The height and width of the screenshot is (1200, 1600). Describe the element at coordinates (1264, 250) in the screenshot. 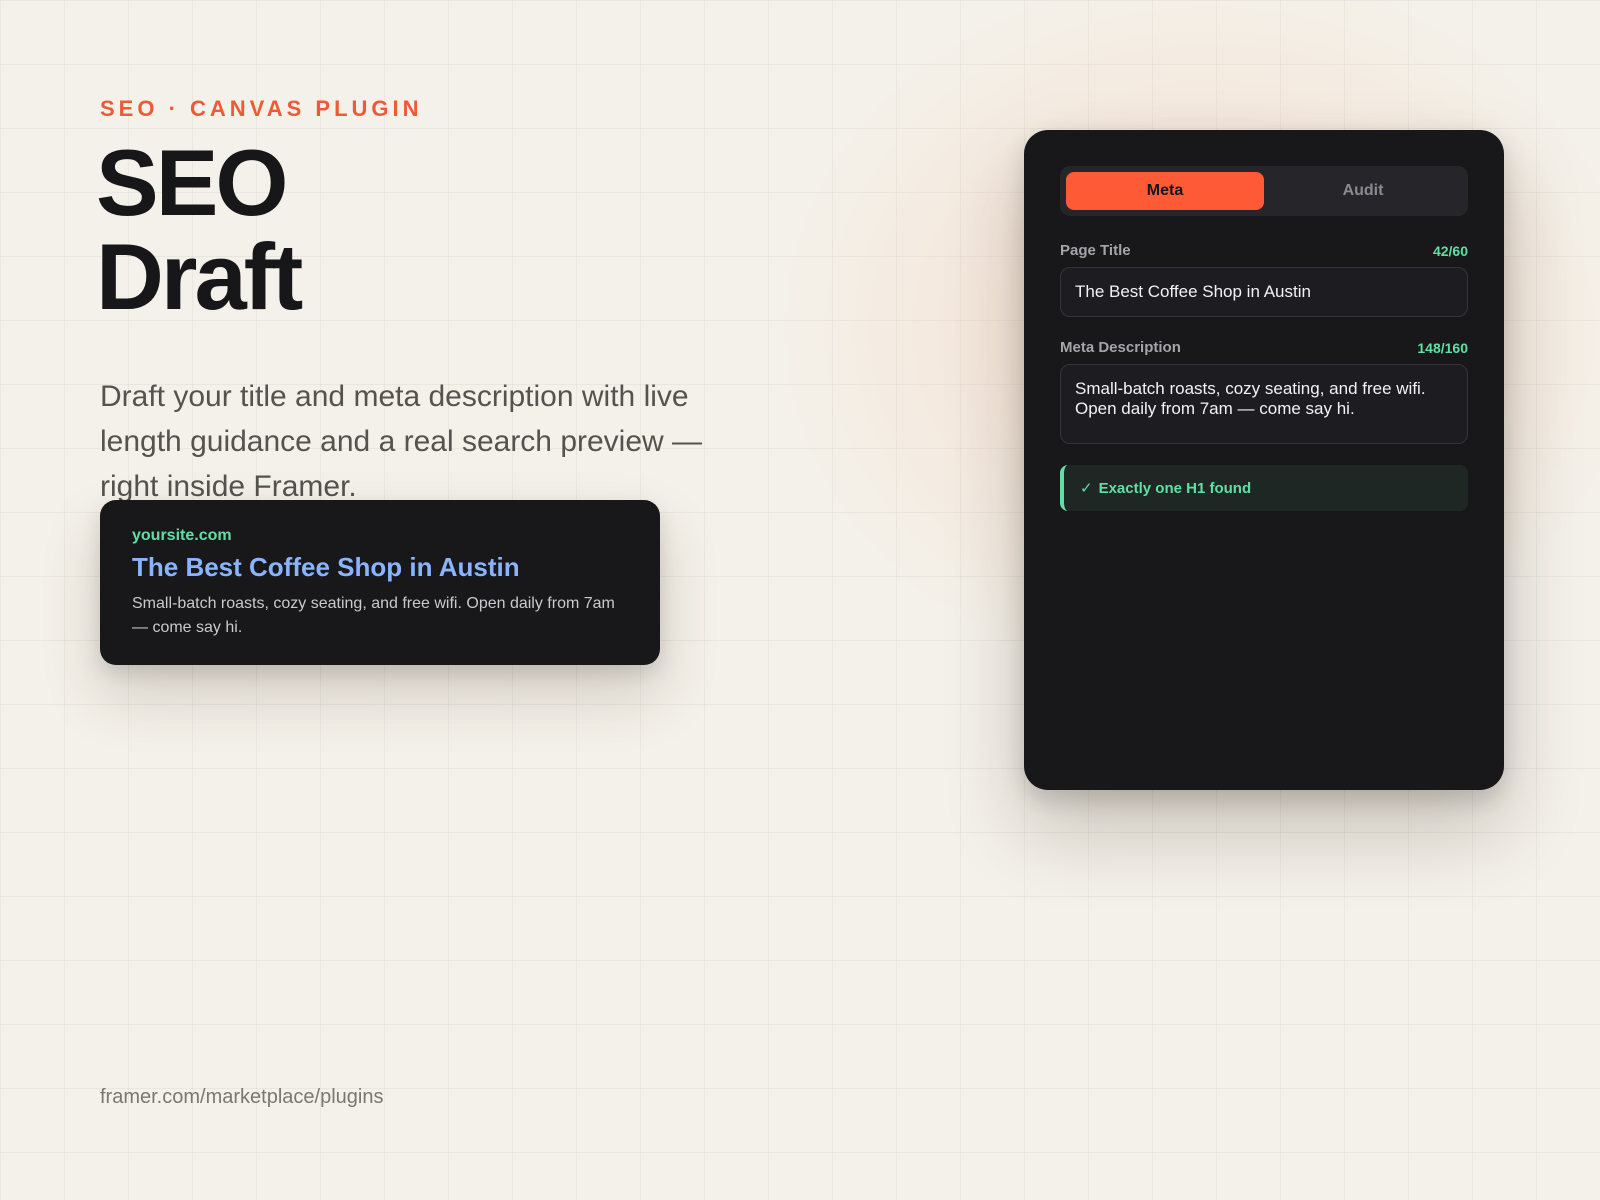

I see `page-title-field-header: Page Title 42/60` at that location.